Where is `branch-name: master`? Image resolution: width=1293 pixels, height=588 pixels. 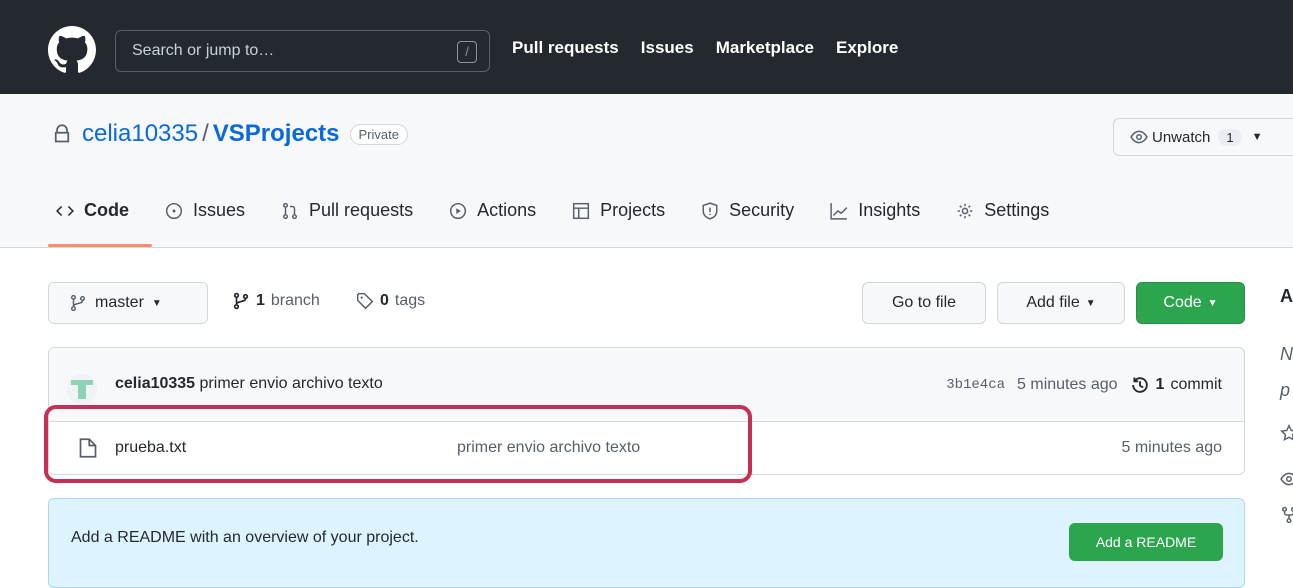
branch-name: master is located at coordinates (119, 302).